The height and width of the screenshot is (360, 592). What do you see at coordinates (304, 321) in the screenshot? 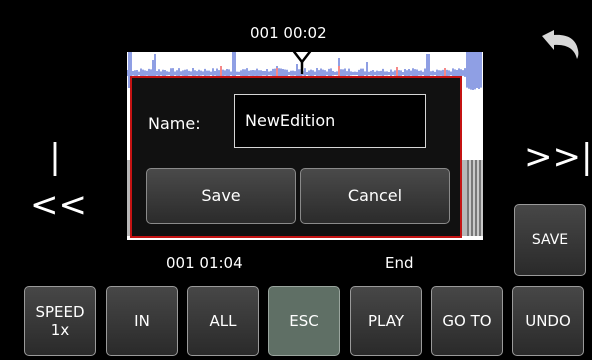
I see `esc-button: ESC` at bounding box center [304, 321].